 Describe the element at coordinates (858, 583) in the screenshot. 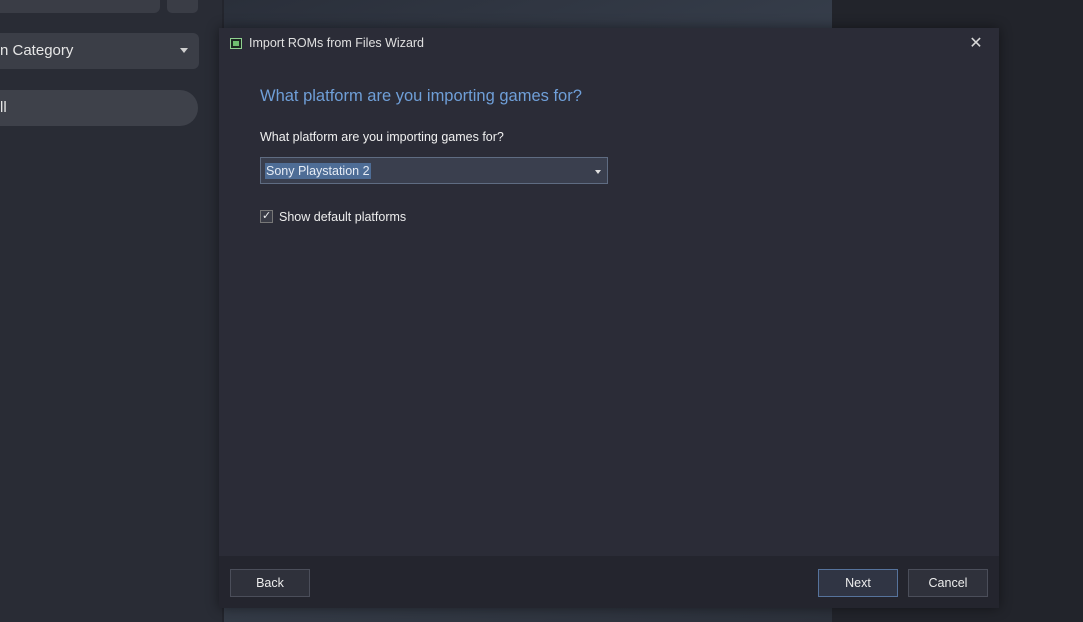

I see `next-button: Next` at that location.